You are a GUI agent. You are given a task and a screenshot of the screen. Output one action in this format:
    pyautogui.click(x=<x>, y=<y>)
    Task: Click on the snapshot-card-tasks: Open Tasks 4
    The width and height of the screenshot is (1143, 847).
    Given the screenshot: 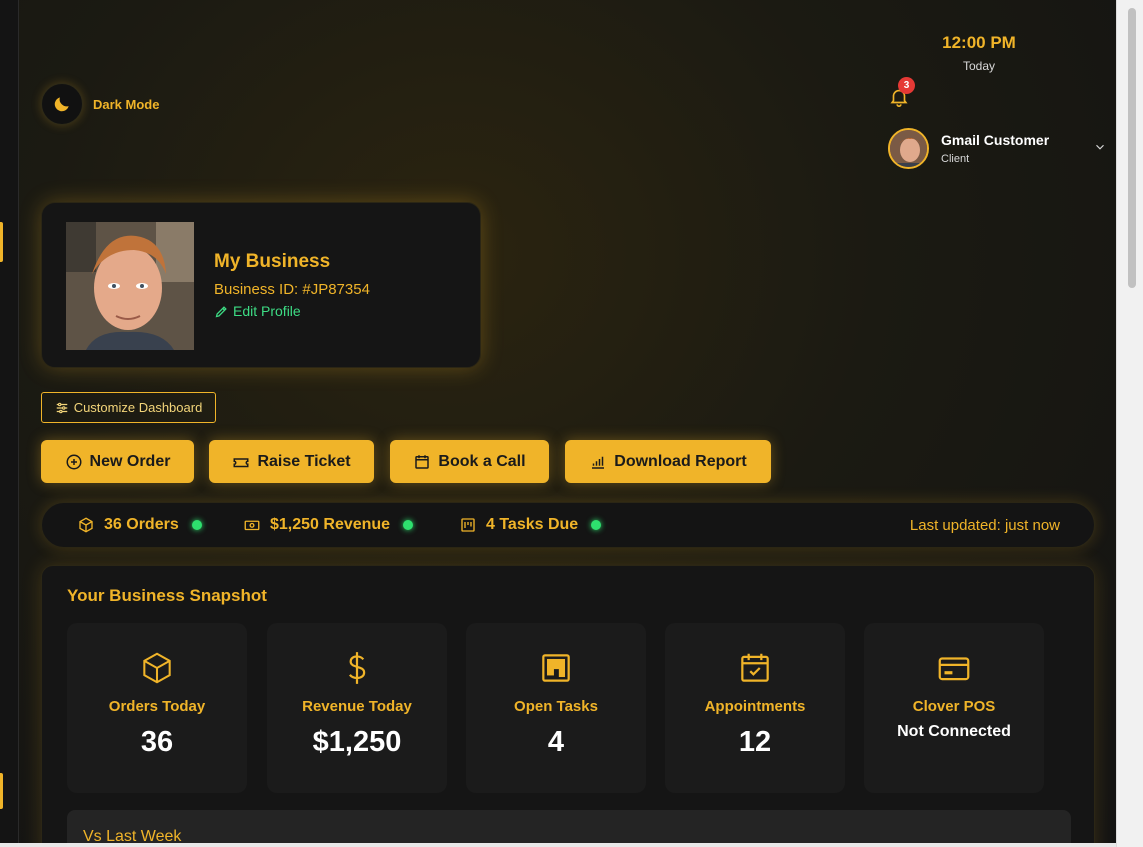 What is the action you would take?
    pyautogui.click(x=556, y=708)
    